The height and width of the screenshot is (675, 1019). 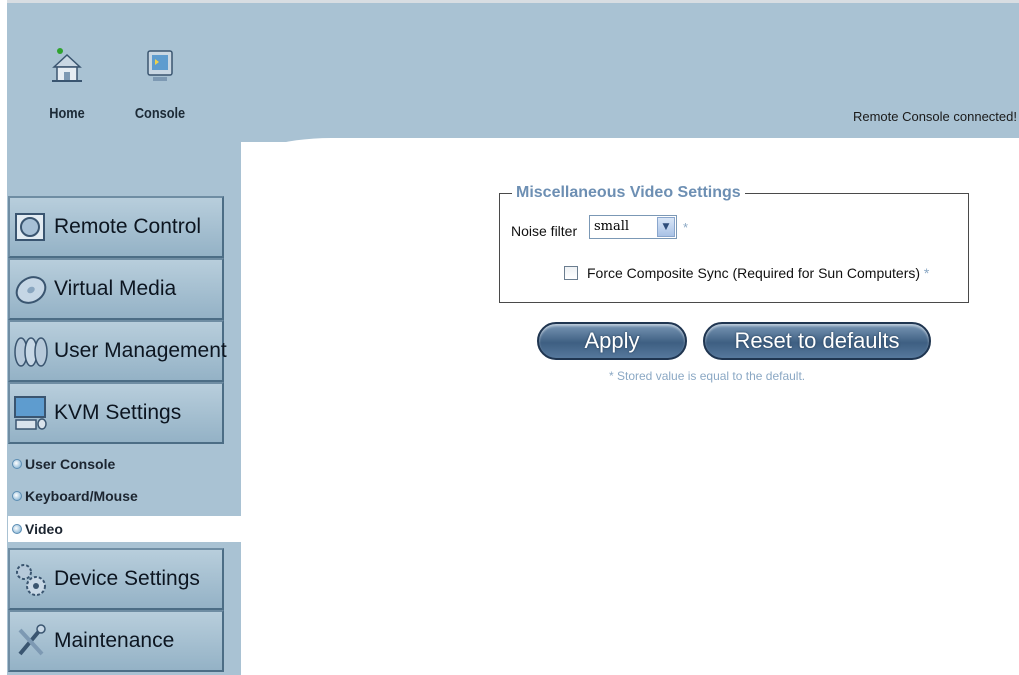 I want to click on sidebar-item-remote-control: Remote Control, so click(x=116, y=227).